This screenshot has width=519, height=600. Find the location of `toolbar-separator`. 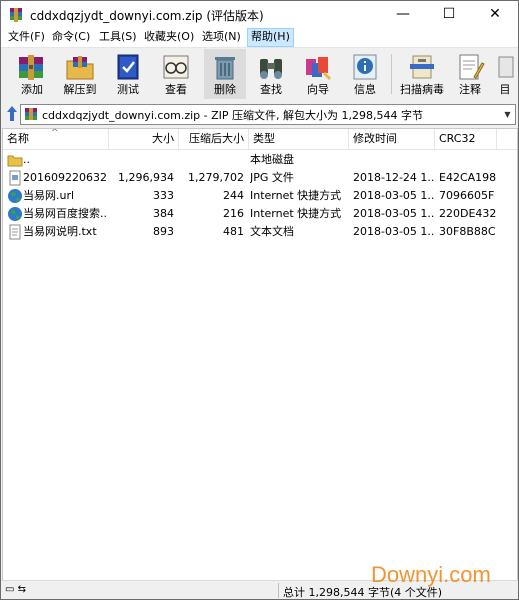

toolbar-separator is located at coordinates (391, 74).